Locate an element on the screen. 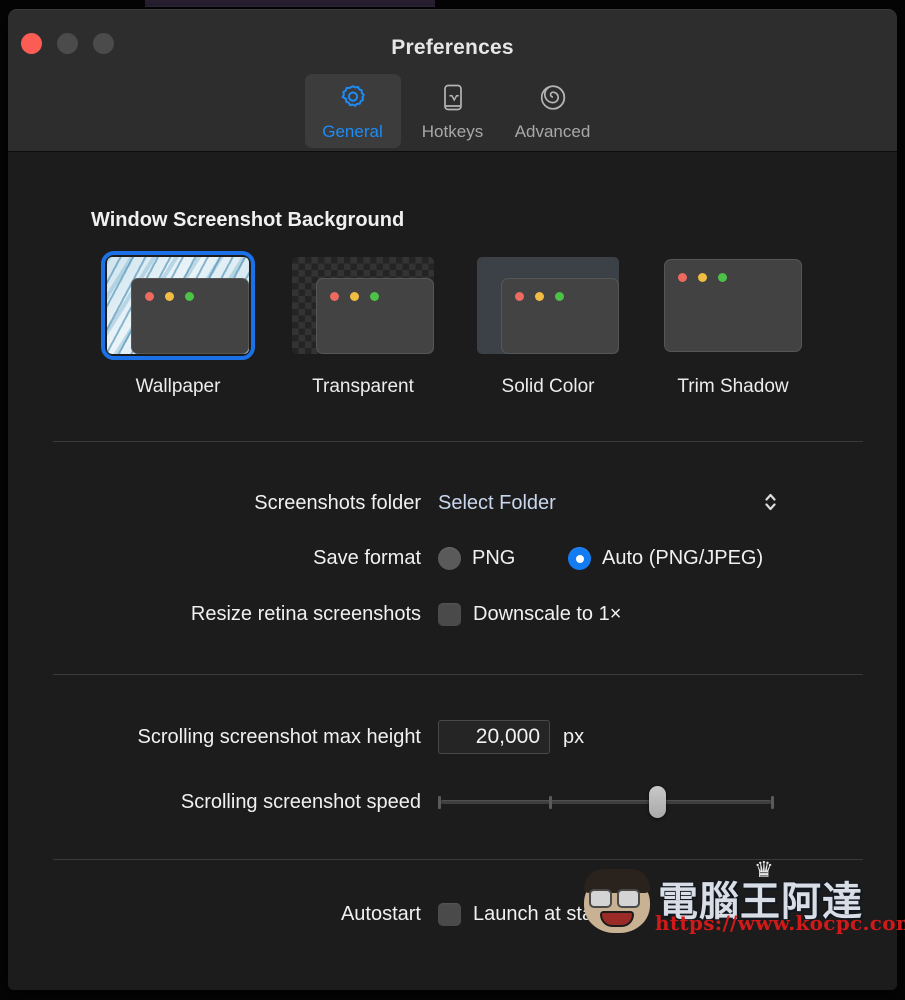 The height and width of the screenshot is (1000, 905). row-screenshots-folder: Screenshots folder Select Folder is located at coordinates (452, 503).